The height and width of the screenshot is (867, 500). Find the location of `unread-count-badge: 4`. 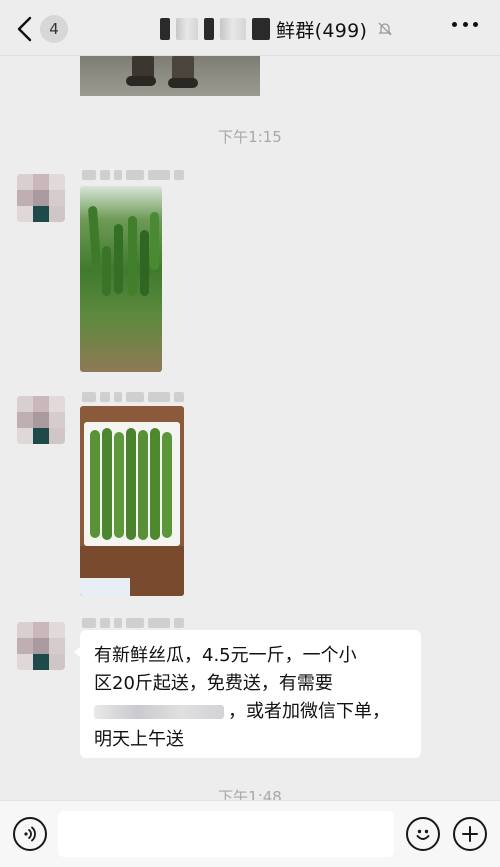

unread-count-badge: 4 is located at coordinates (54, 29).